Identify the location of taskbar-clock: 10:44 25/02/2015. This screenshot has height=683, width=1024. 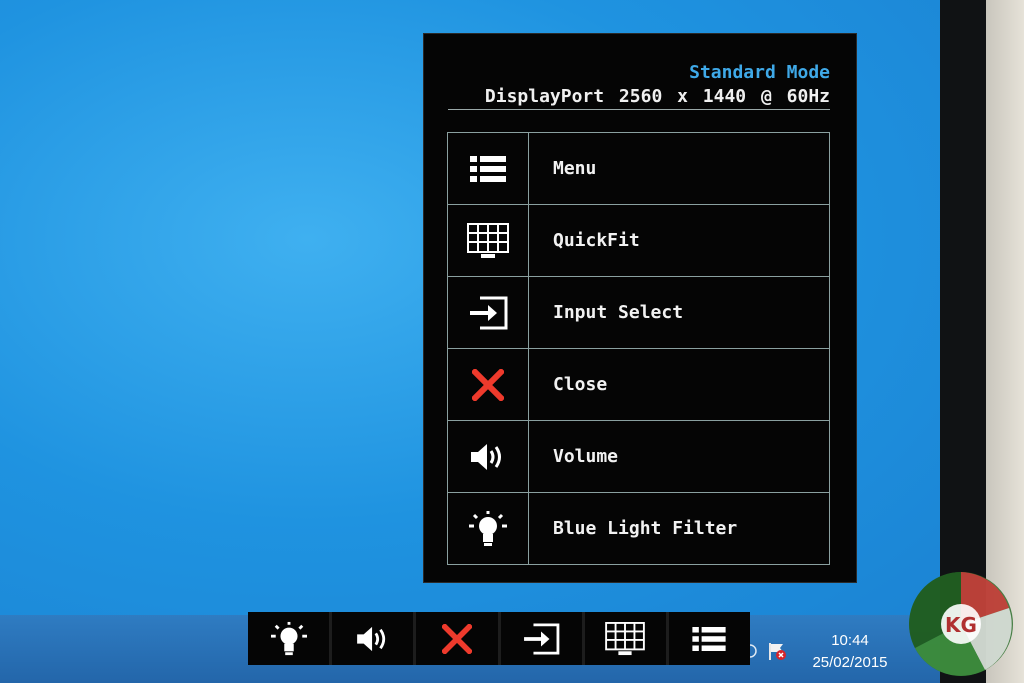
(850, 652).